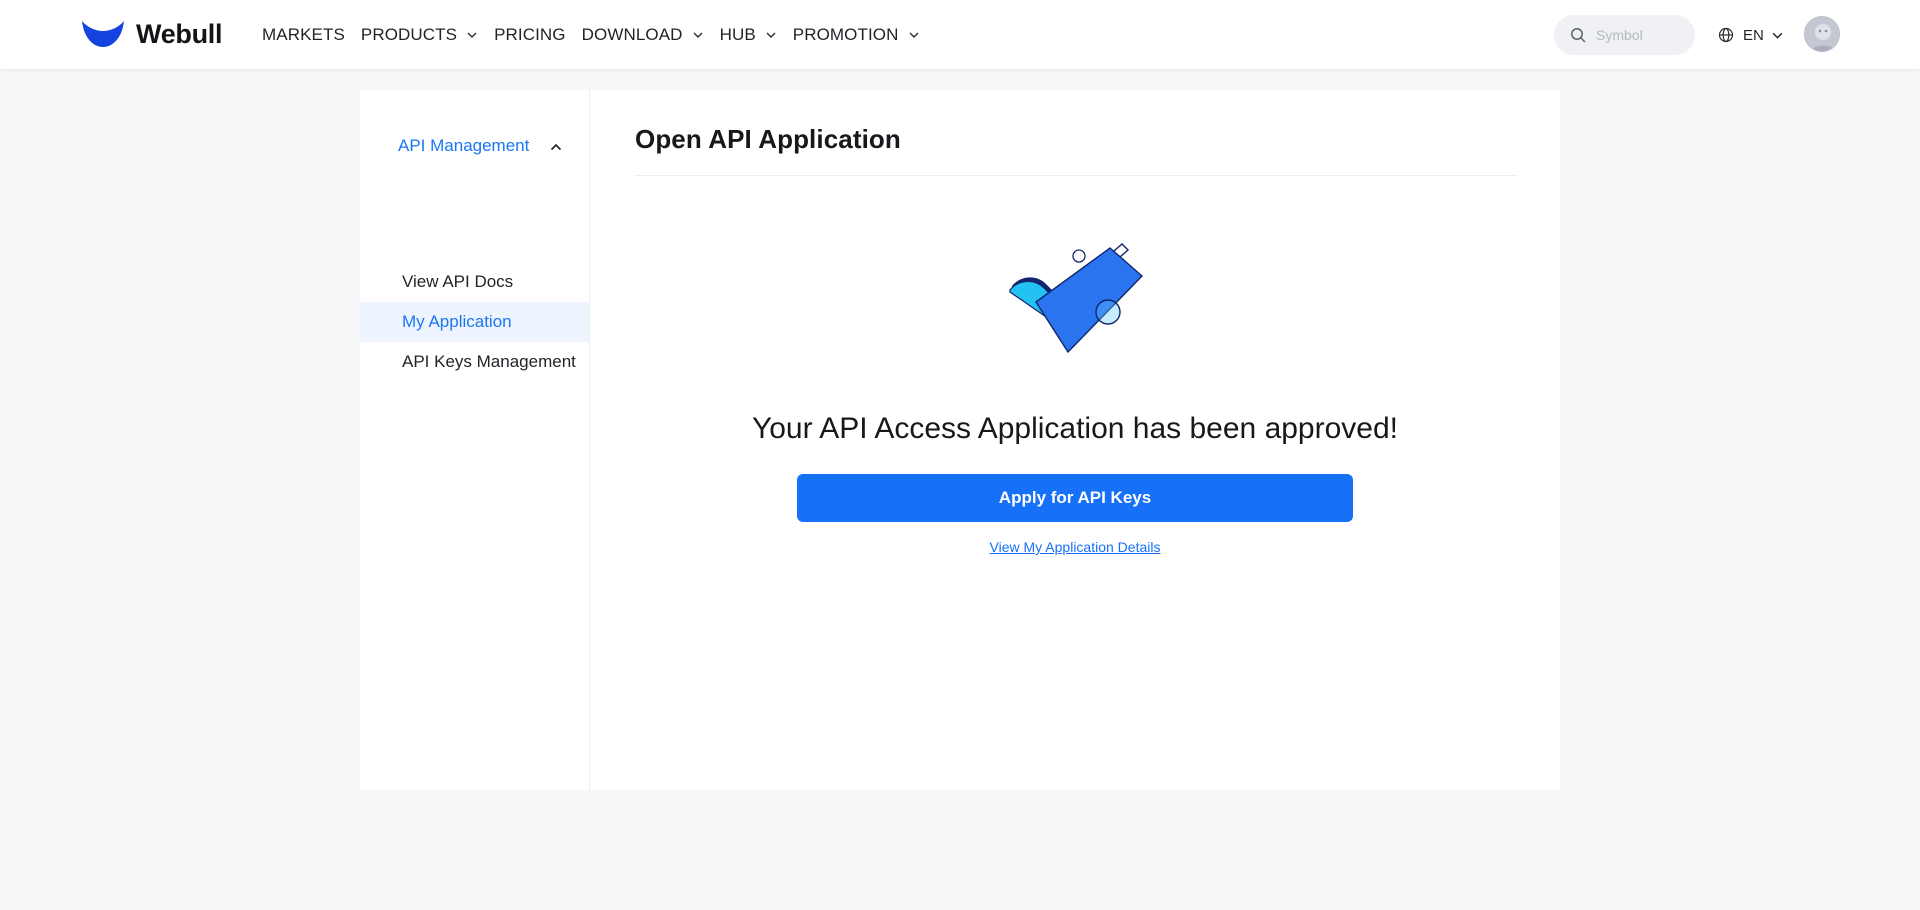 The height and width of the screenshot is (910, 1920). Describe the element at coordinates (1726, 35) in the screenshot. I see `globe-icon` at that location.